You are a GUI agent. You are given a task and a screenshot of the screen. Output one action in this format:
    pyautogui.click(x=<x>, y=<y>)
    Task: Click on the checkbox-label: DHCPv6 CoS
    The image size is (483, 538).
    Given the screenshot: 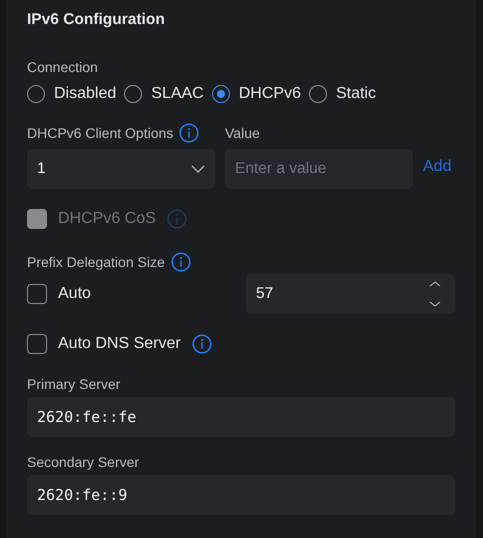 What is the action you would take?
    pyautogui.click(x=107, y=219)
    